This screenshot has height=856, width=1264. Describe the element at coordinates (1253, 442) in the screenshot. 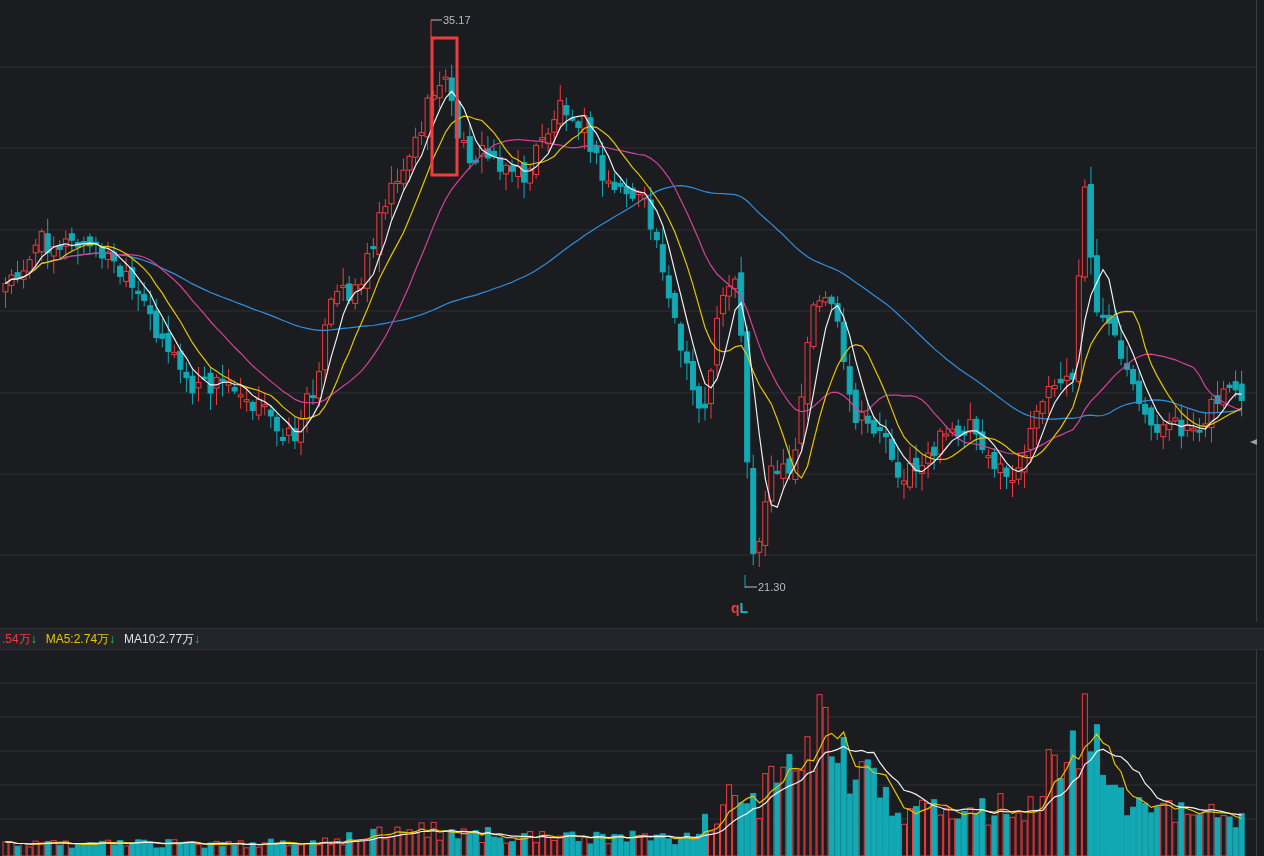

I see `price-pointer-icon` at that location.